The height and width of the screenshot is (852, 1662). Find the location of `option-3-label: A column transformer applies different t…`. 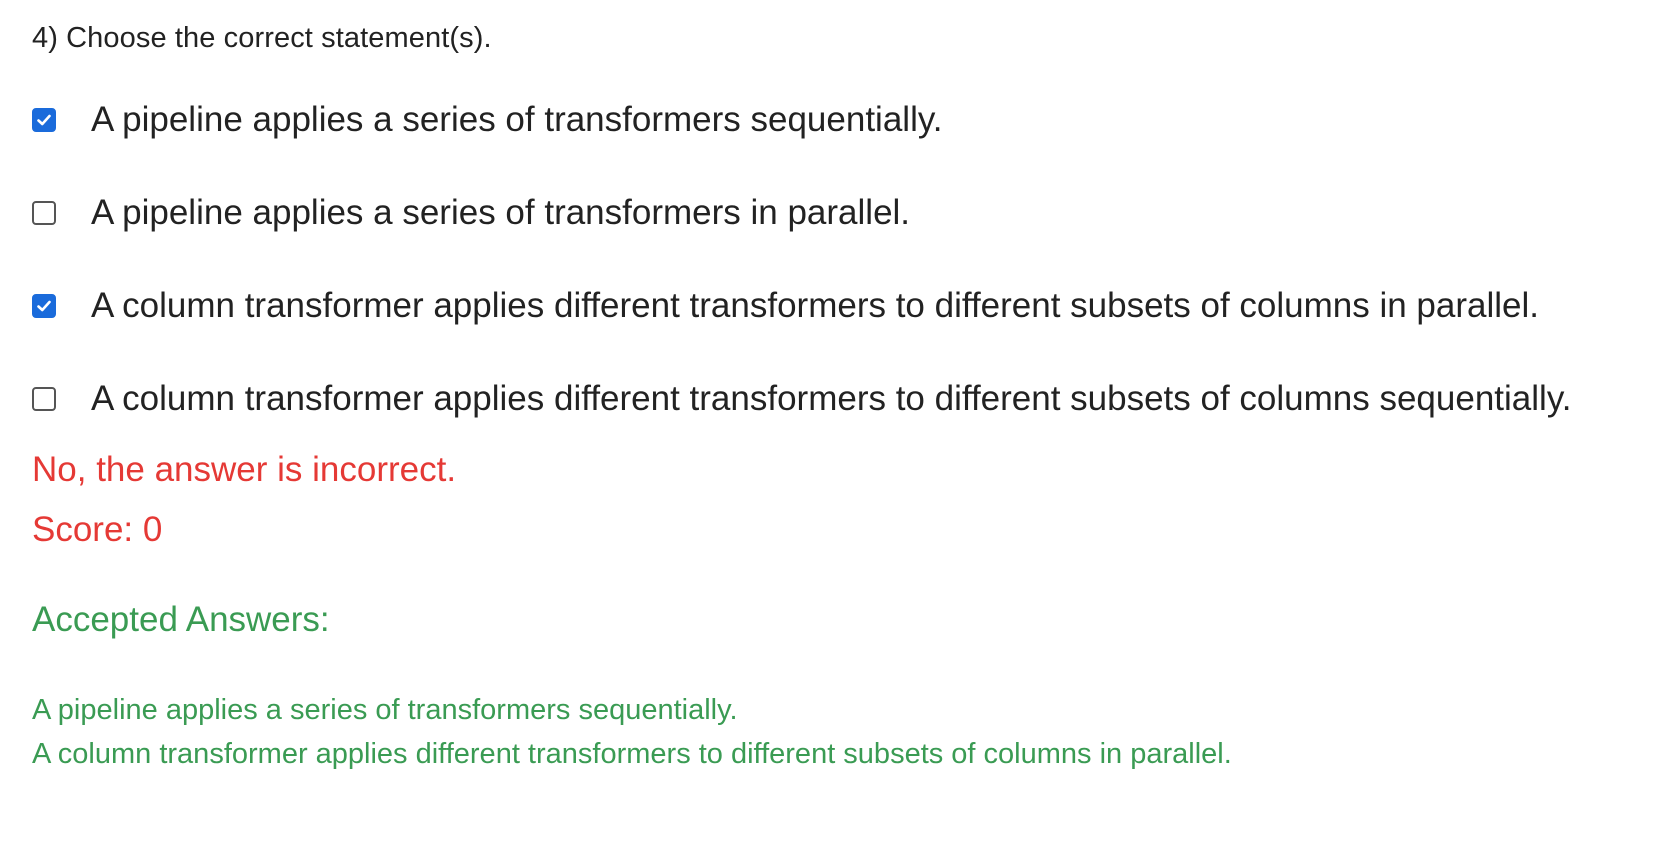

option-3-label: A column transformer applies different t… is located at coordinates (815, 305).